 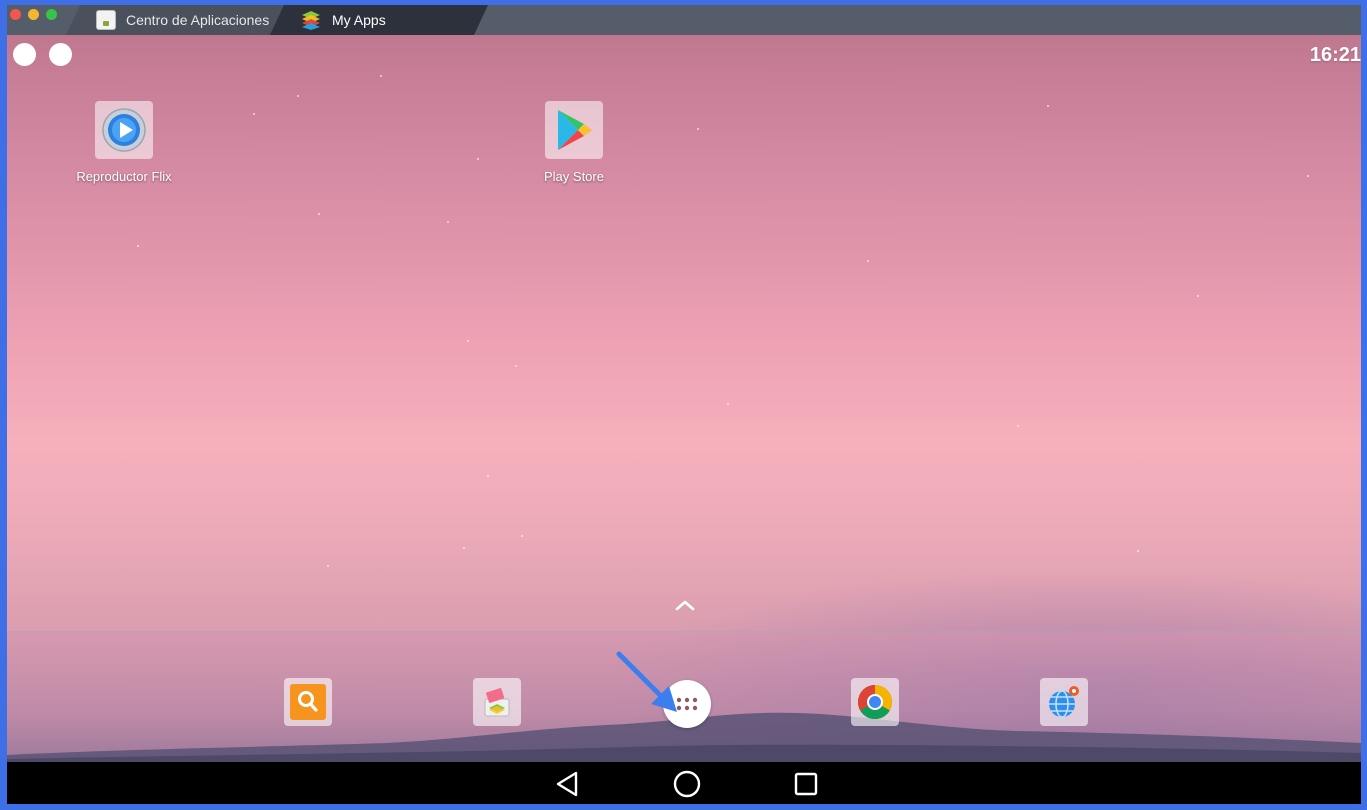 I want to click on home-button, so click(x=687, y=784).